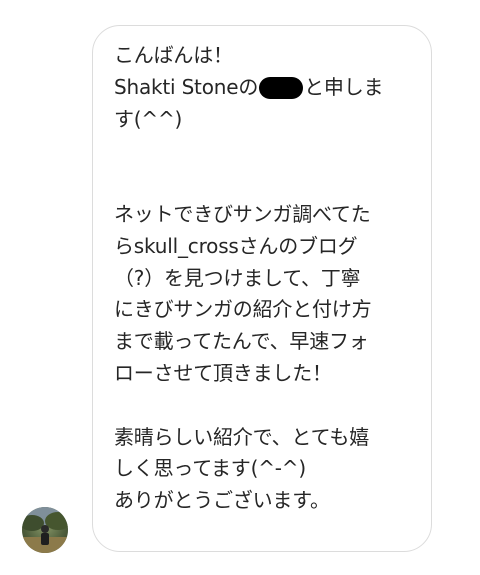 This screenshot has height=575, width=480. I want to click on message-text: と申しま, so click(344, 86).